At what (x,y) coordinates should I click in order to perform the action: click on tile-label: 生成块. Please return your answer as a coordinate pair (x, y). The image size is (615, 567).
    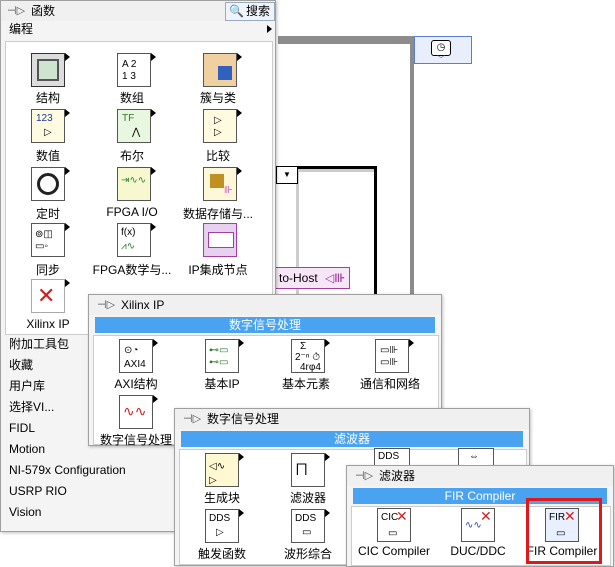
    Looking at the image, I should click on (221, 498).